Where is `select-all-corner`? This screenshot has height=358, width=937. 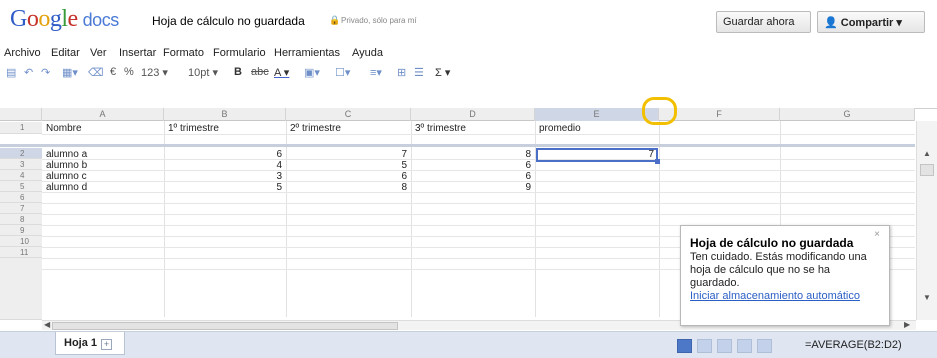
select-all-corner is located at coordinates (21, 114).